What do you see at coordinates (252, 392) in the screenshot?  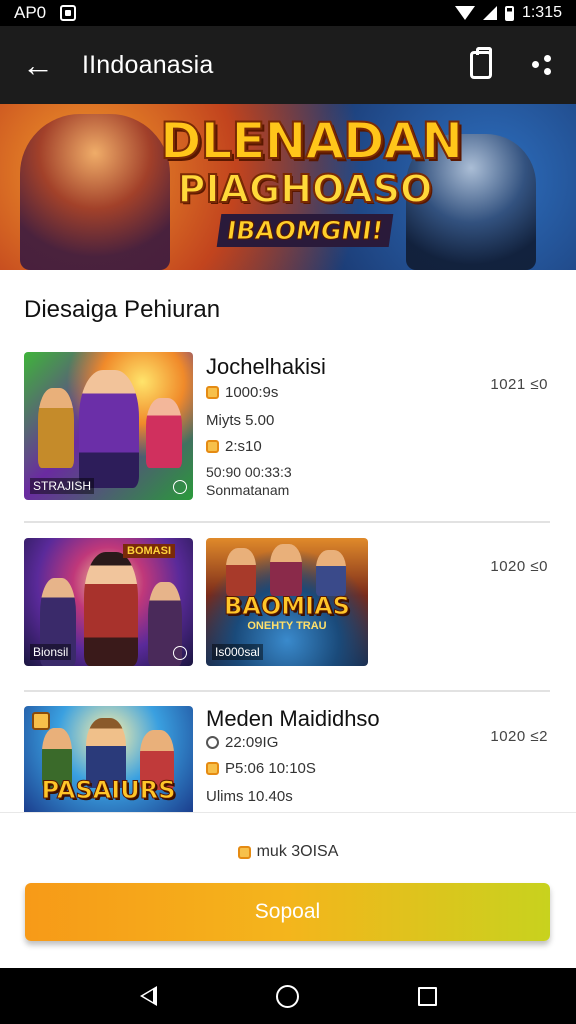 I see `info-text: 1000:9s` at bounding box center [252, 392].